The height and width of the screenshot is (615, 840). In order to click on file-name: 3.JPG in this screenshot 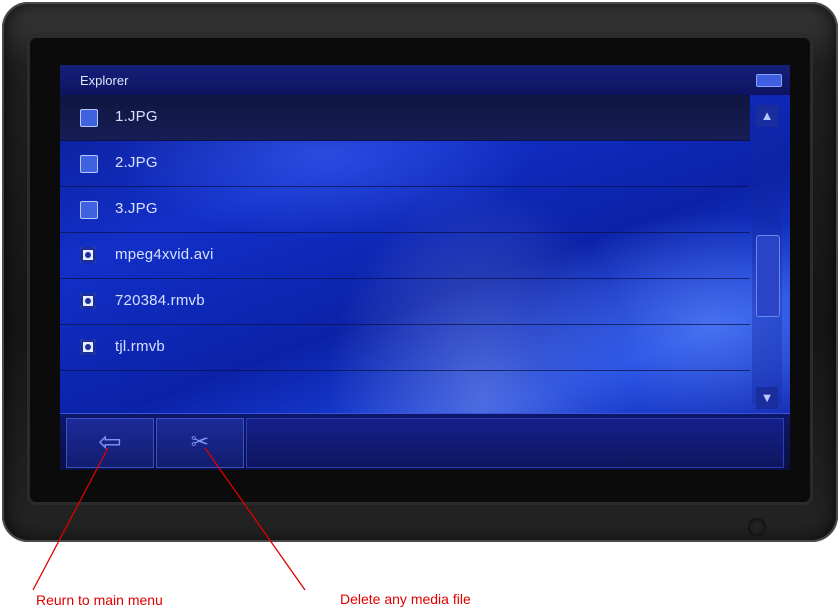, I will do `click(136, 208)`.